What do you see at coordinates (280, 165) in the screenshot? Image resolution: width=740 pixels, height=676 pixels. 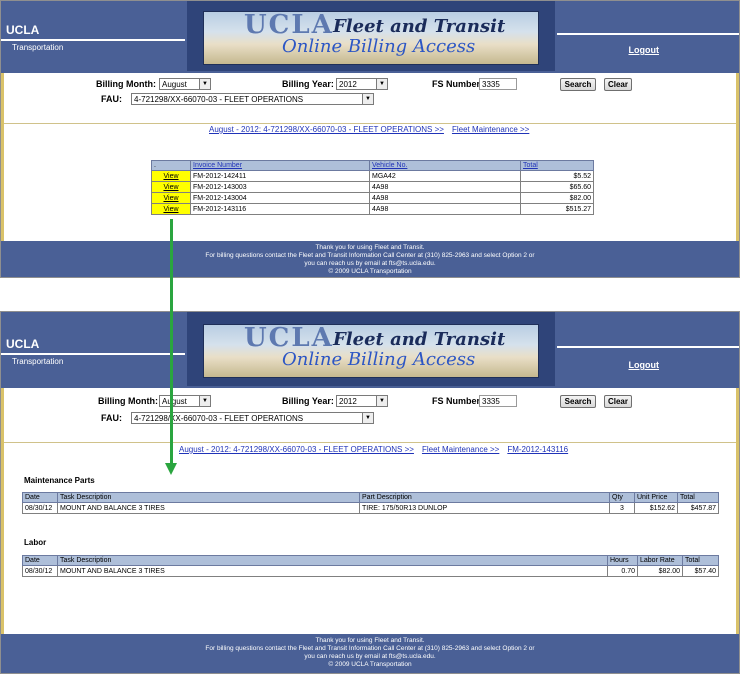 I see `col-header-invoice: Invoice Number` at bounding box center [280, 165].